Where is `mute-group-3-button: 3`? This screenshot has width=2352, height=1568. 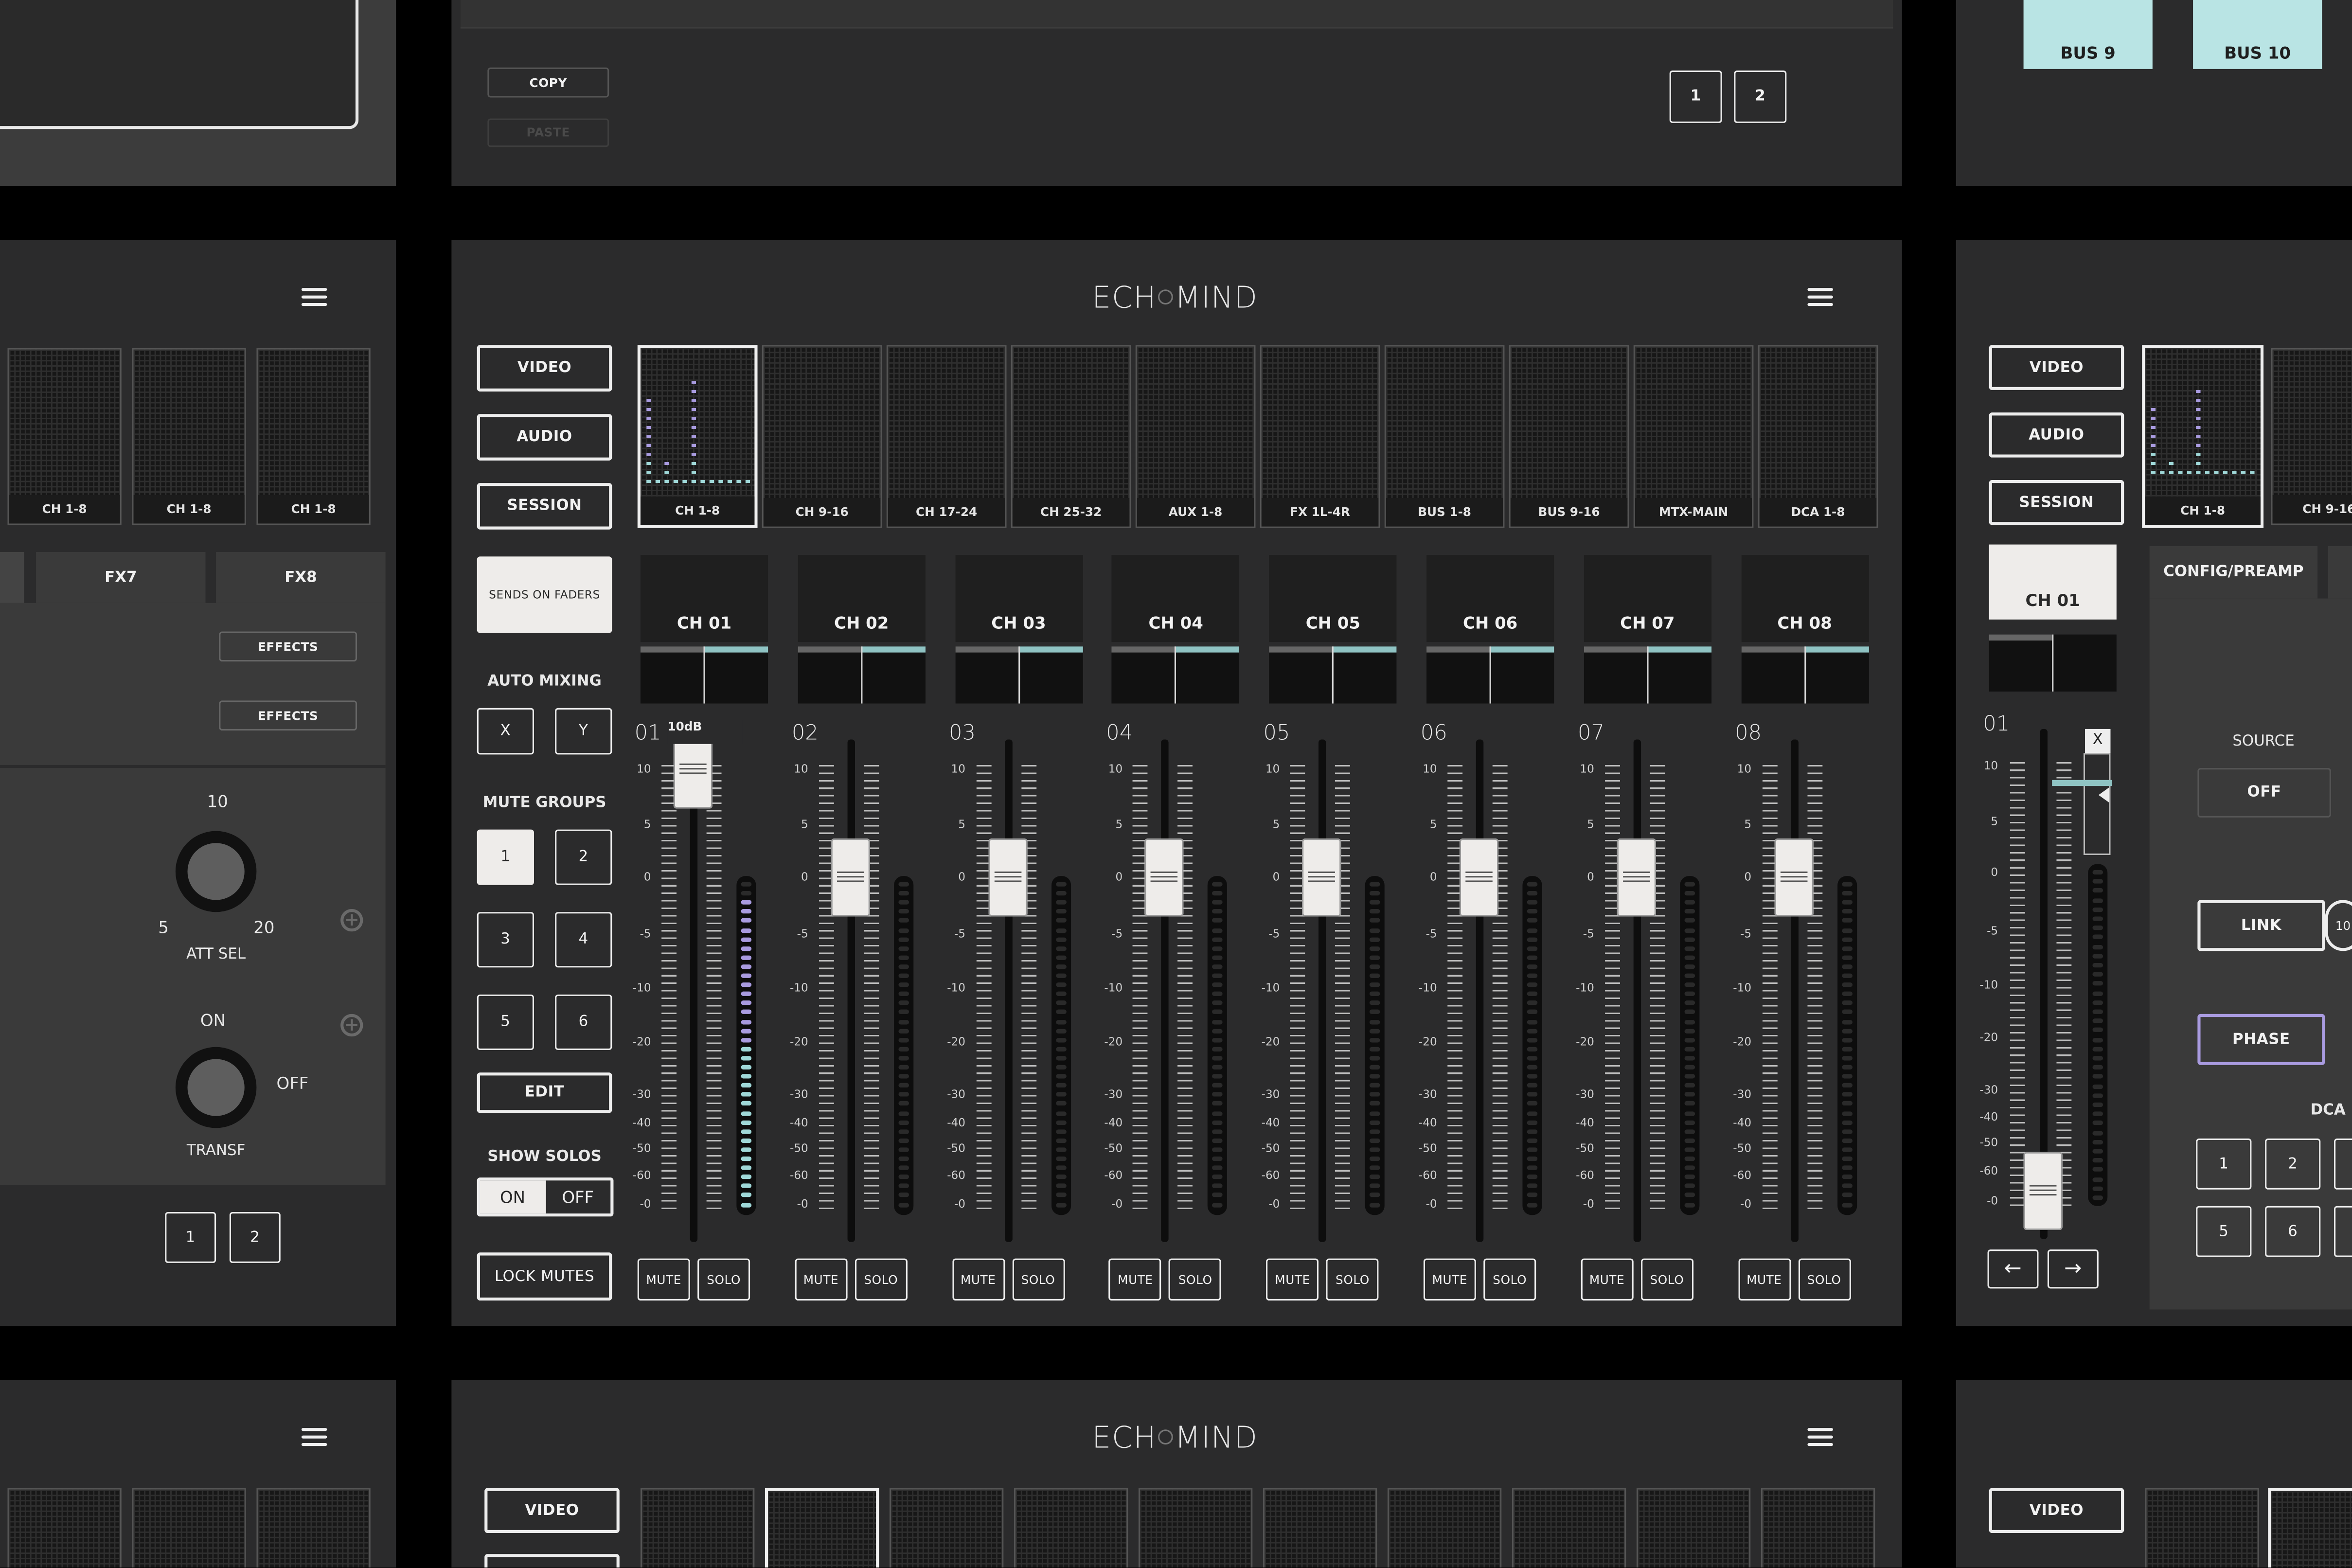
mute-group-3-button: 3 is located at coordinates (506, 940).